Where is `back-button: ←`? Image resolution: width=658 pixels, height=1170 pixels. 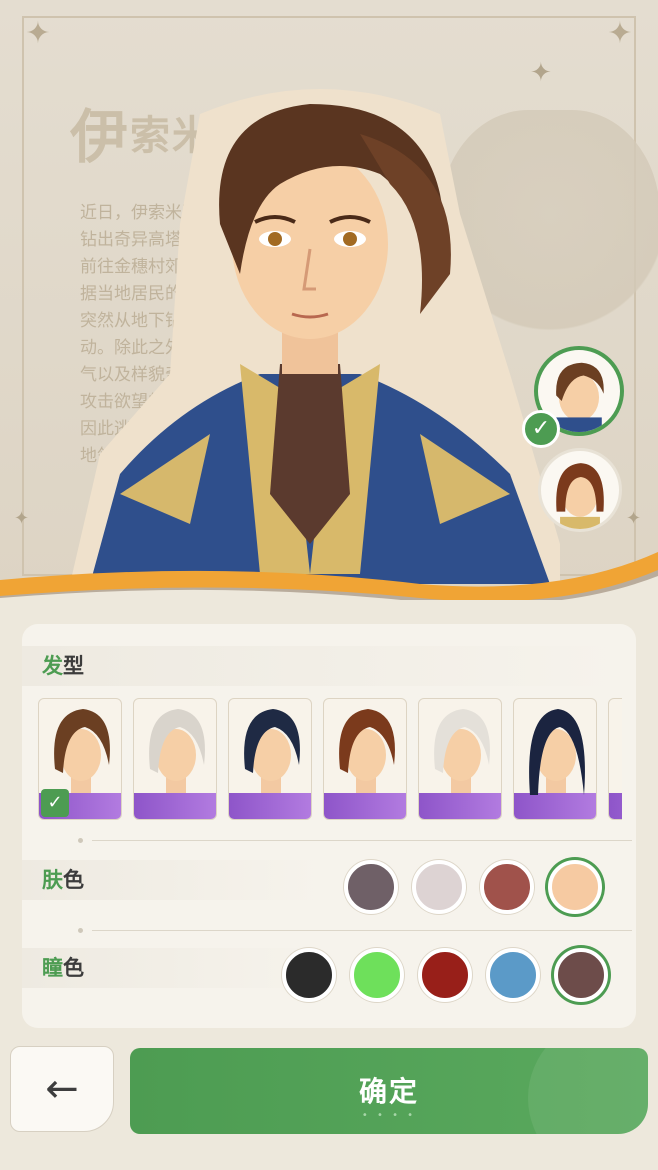 back-button: ← is located at coordinates (62, 1089).